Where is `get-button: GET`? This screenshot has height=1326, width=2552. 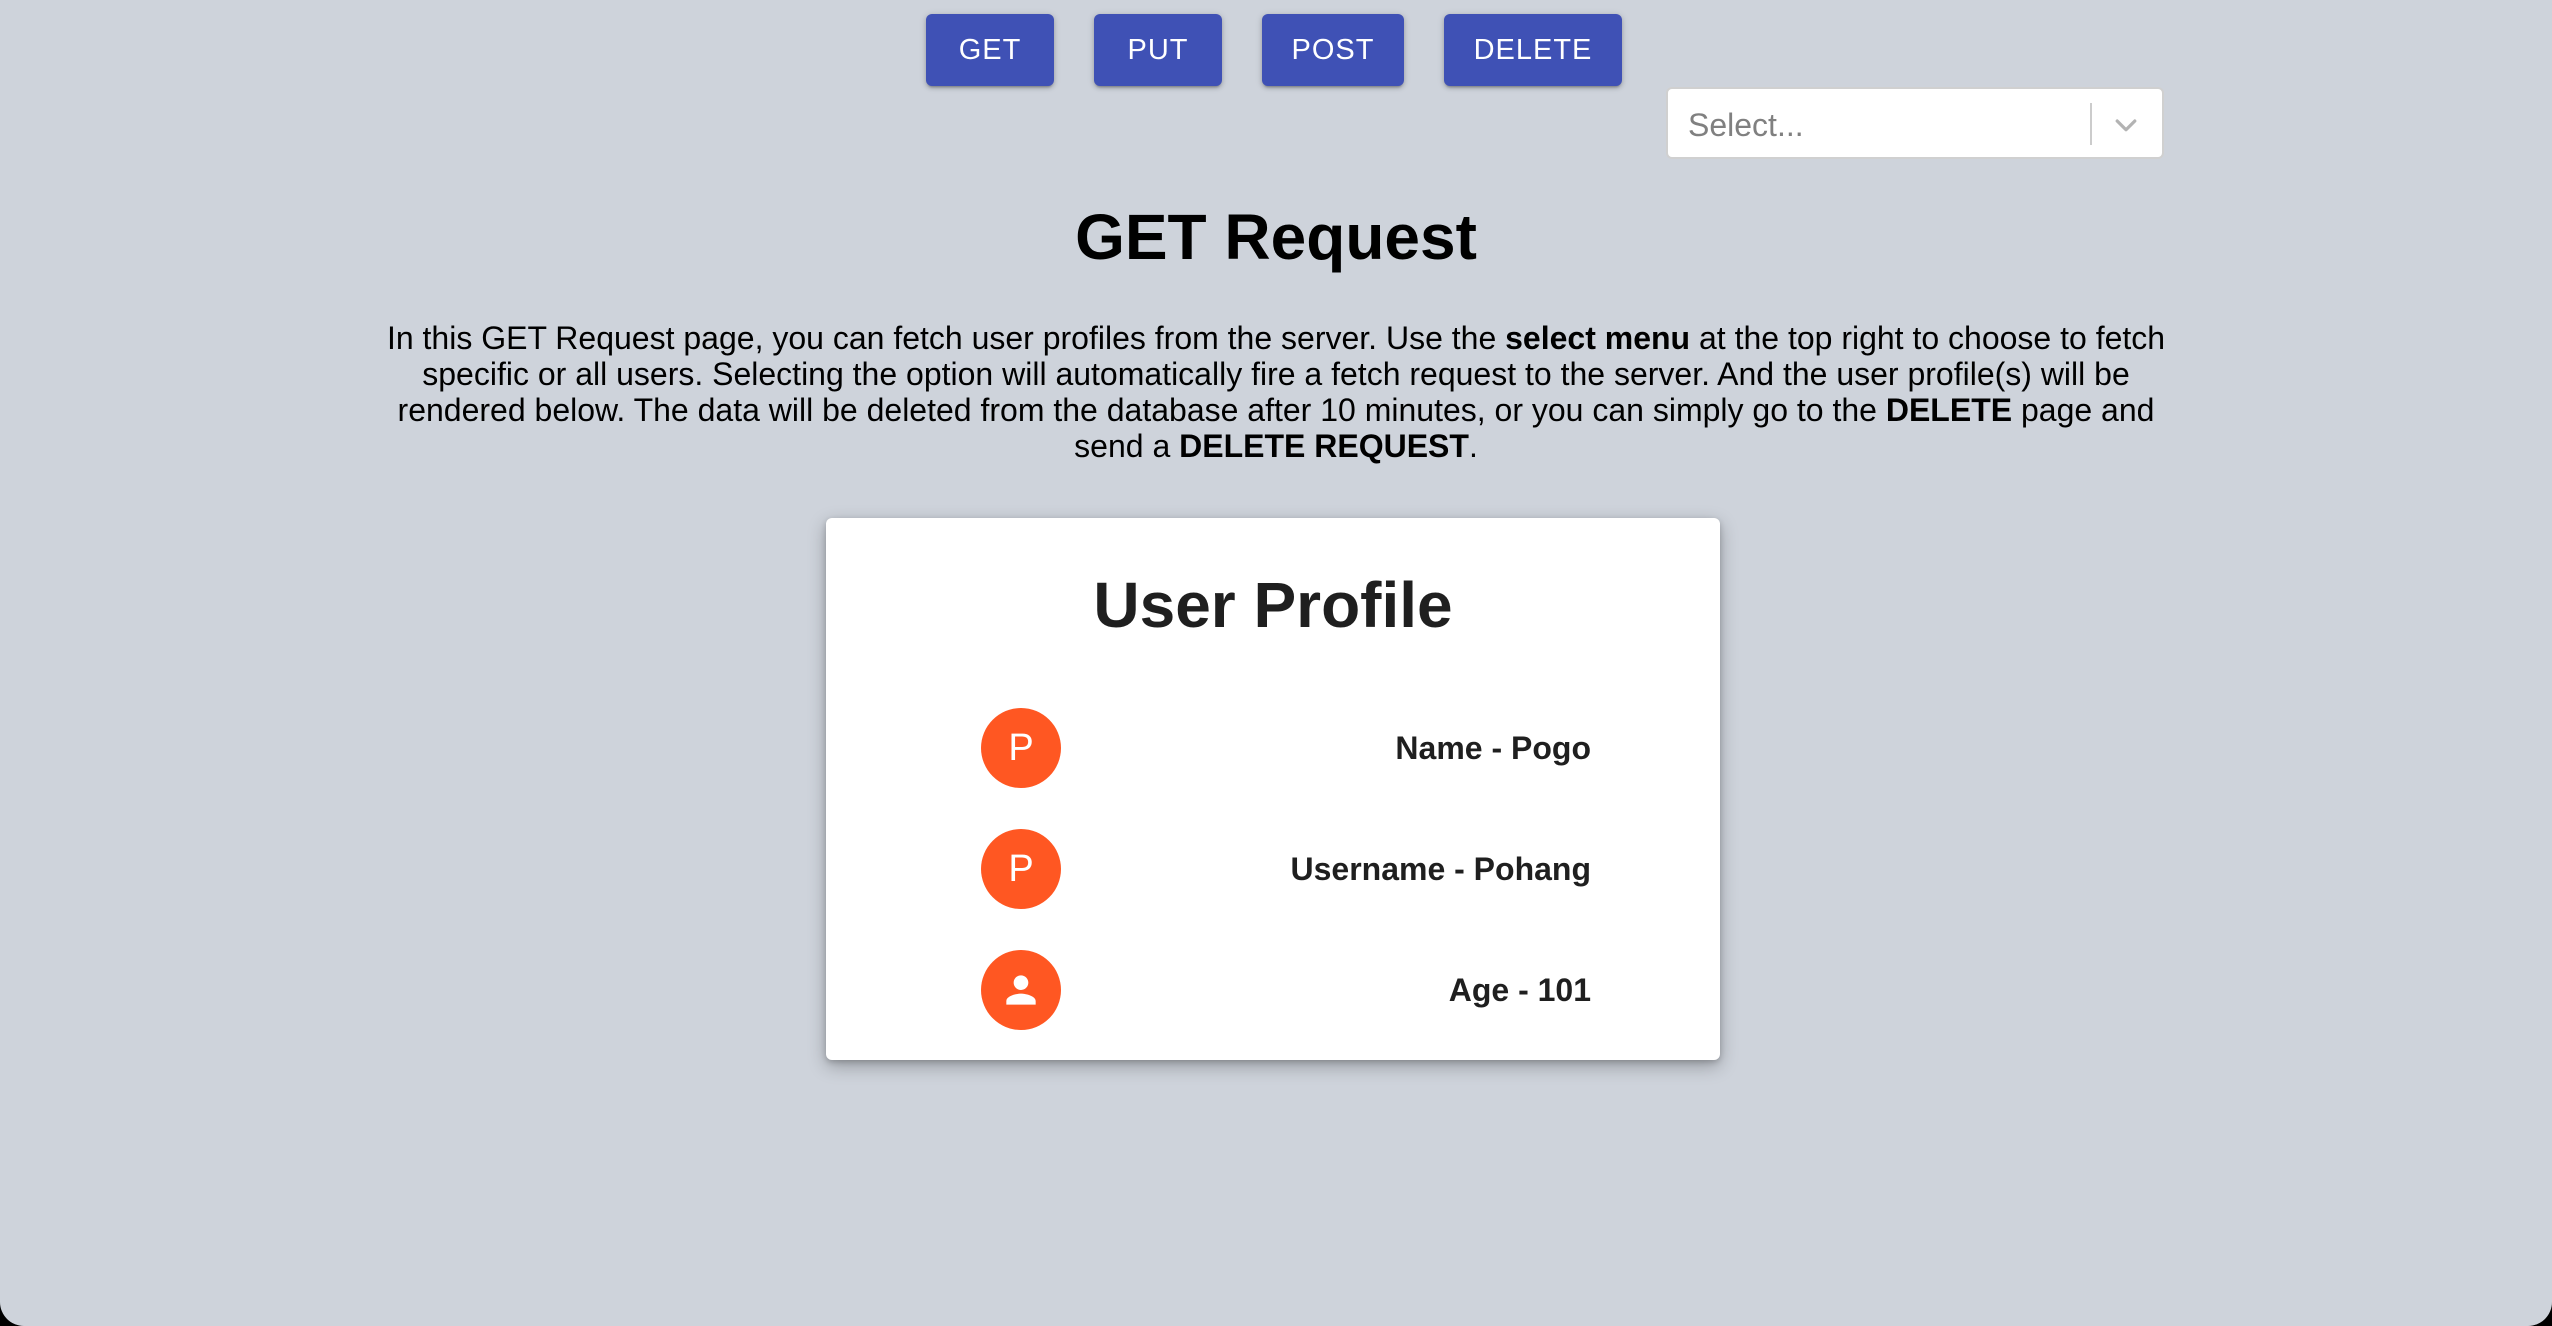 get-button: GET is located at coordinates (990, 50).